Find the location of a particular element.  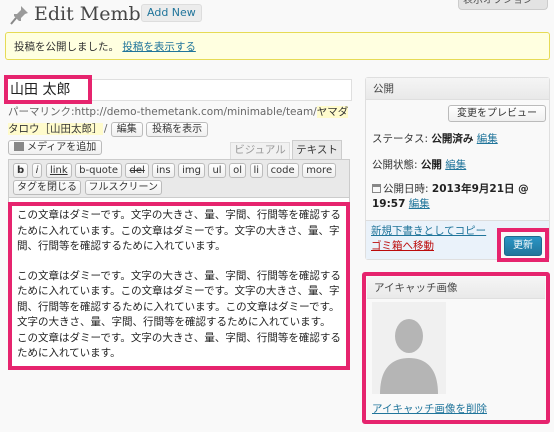

remove-featured-image-link: アイキャッチ画像を削除 is located at coordinates (429, 408).